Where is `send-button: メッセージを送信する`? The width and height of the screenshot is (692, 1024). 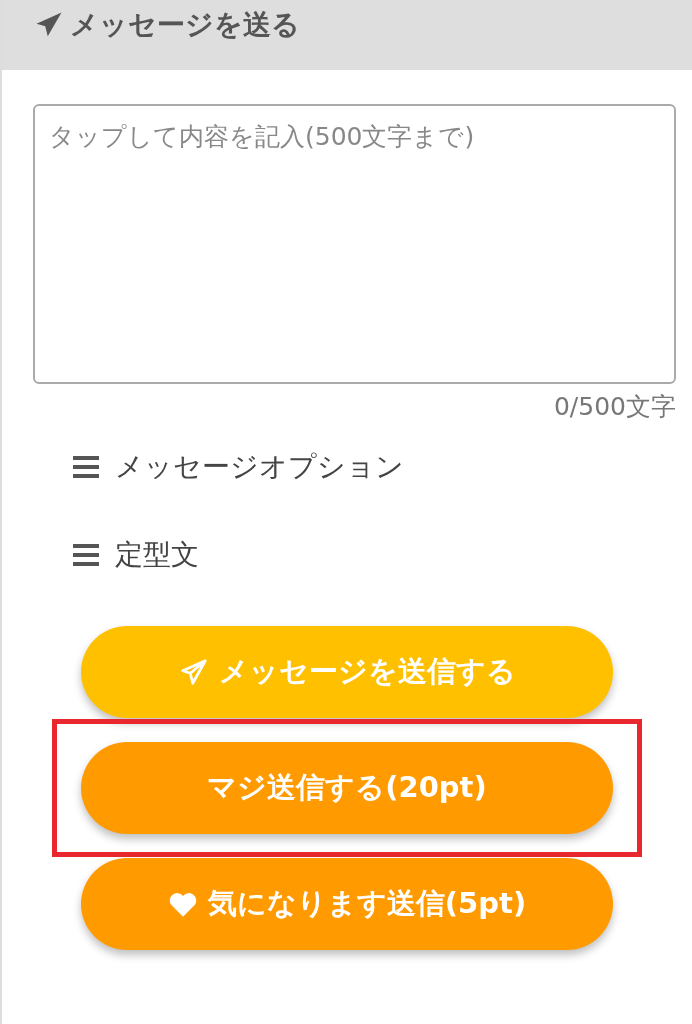 send-button: メッセージを送信する is located at coordinates (347, 672).